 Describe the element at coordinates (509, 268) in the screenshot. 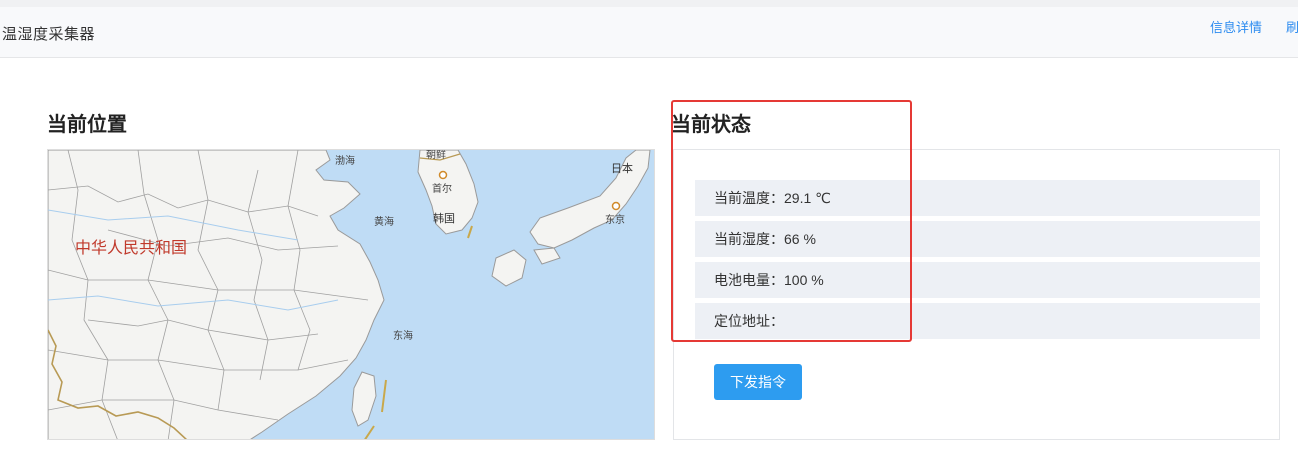

I see `japan-kyushu` at that location.